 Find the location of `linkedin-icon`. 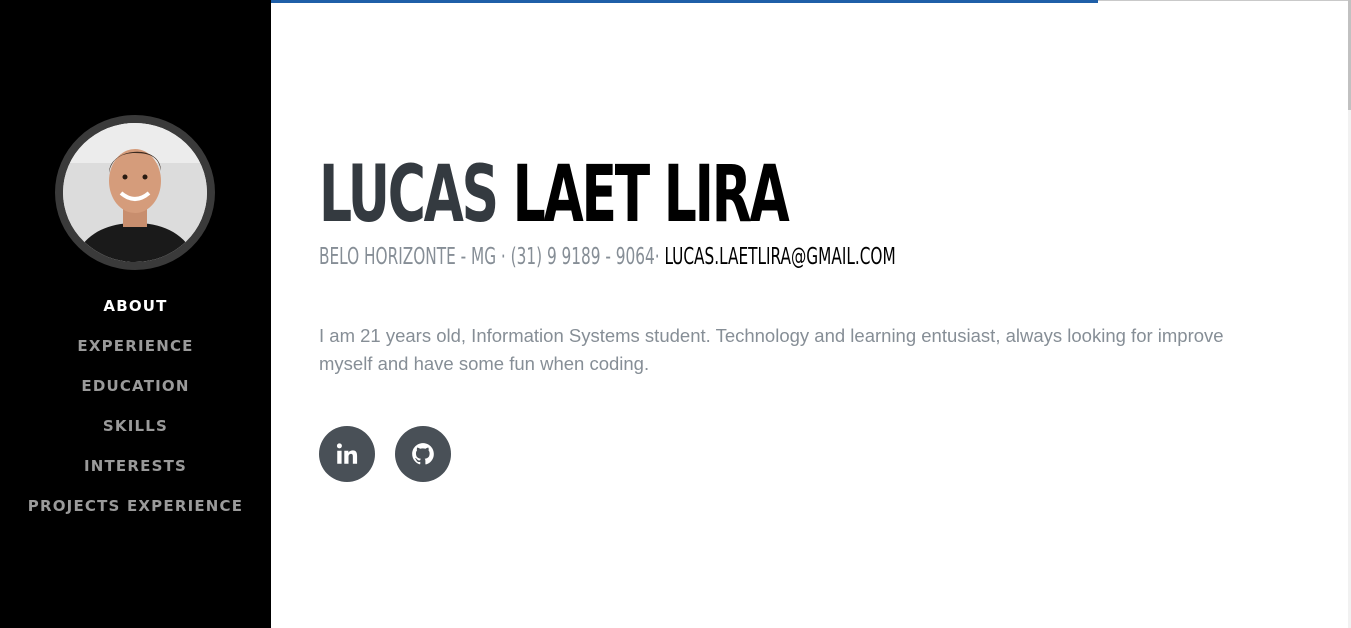

linkedin-icon is located at coordinates (347, 453).